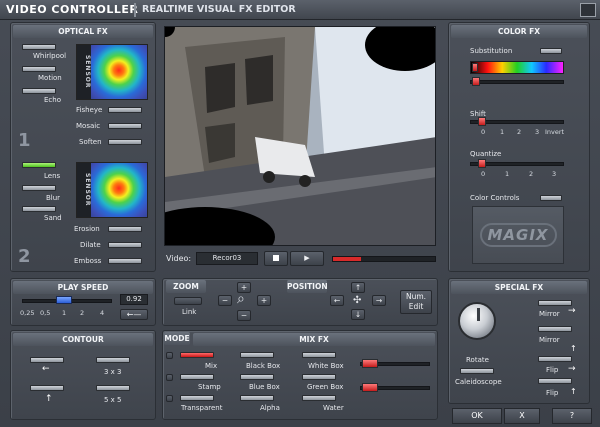  What do you see at coordinates (333, 408) in the screenshot?
I see `water-label: Water` at bounding box center [333, 408].